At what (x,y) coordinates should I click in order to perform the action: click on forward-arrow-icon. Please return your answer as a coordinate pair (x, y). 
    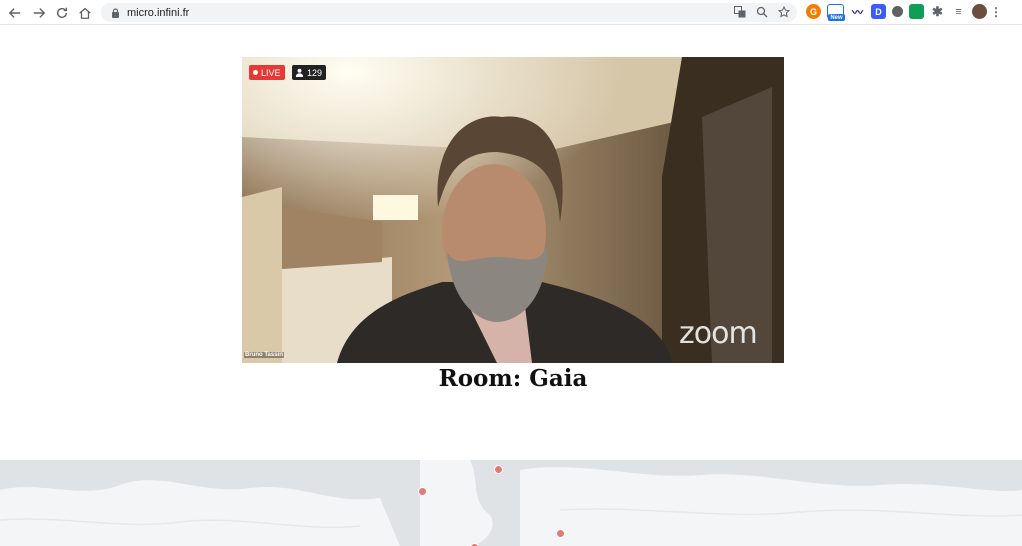
    Looking at the image, I should click on (39, 13).